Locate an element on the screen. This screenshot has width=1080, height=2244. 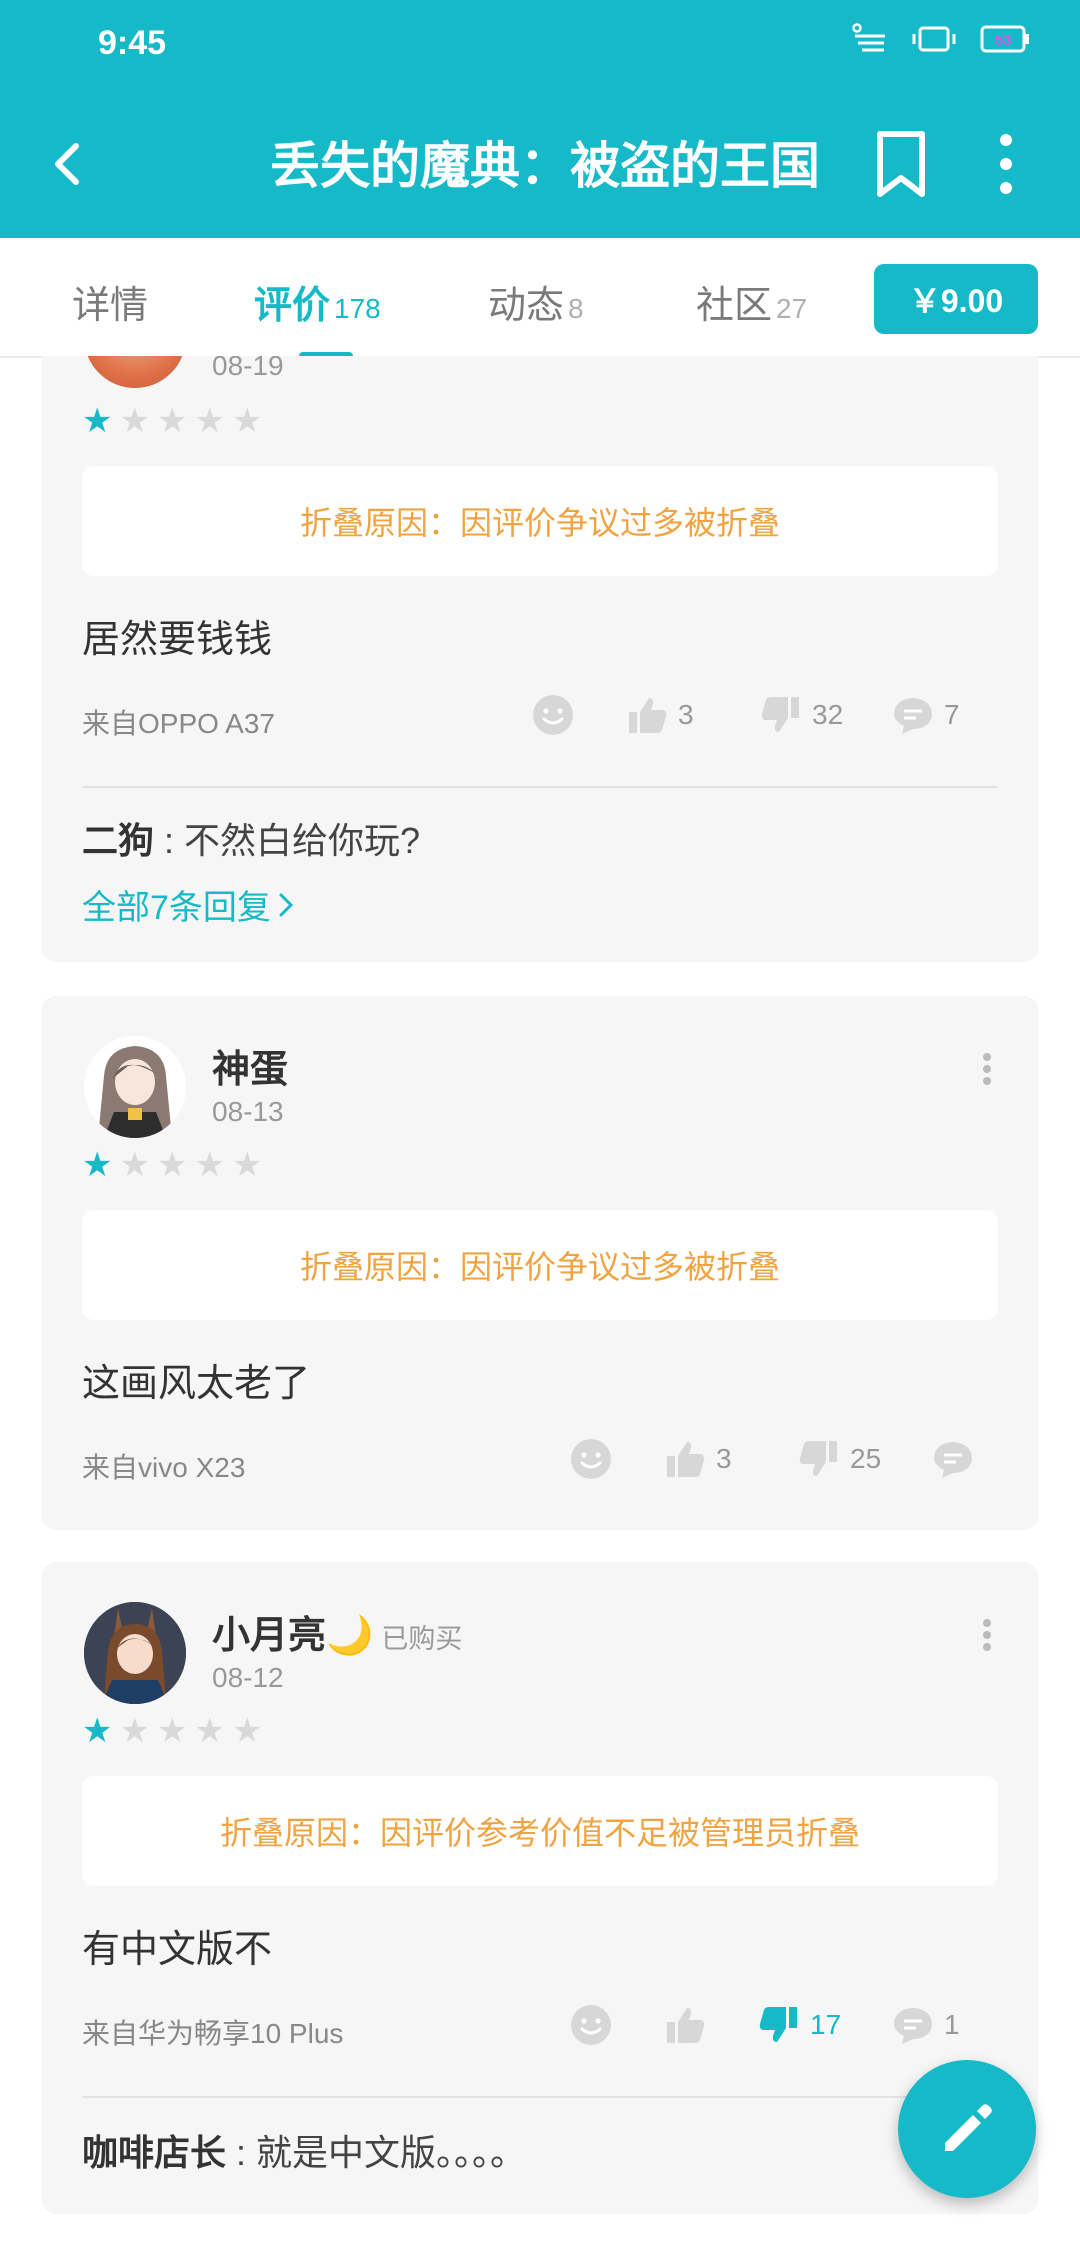
like-button is located at coordinates (690, 2025).